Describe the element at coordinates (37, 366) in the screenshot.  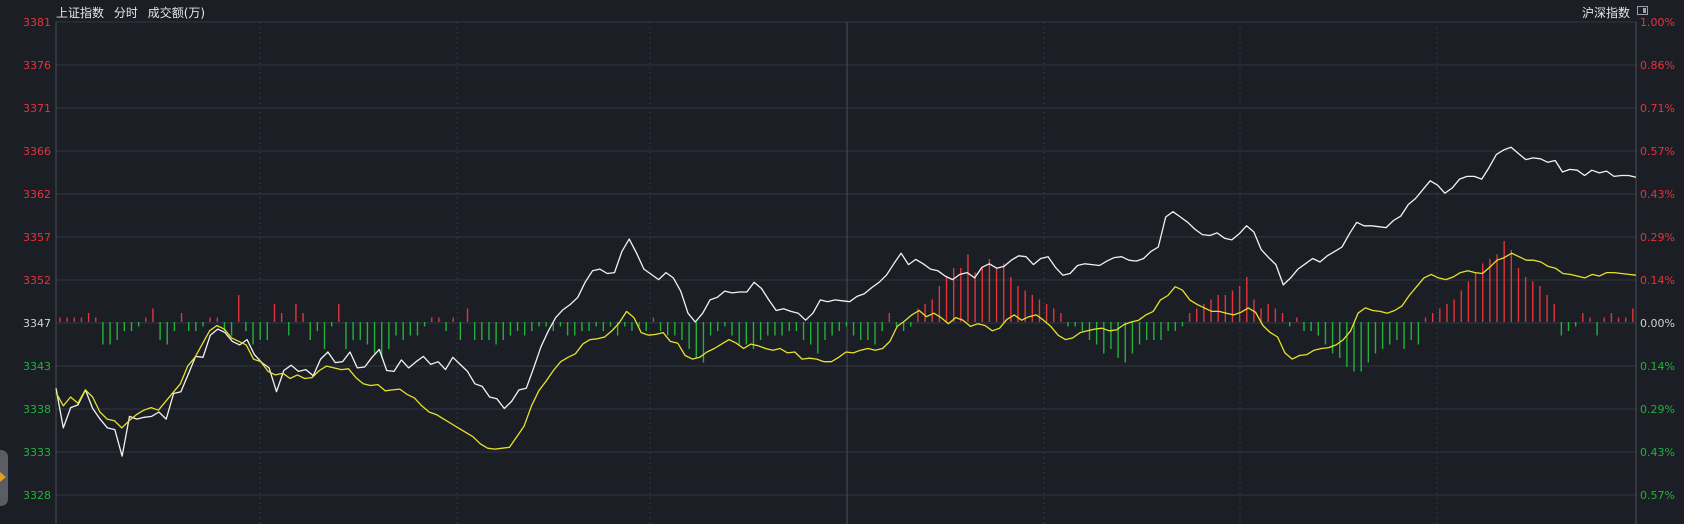
I see `y-tick-label-left: 3343` at that location.